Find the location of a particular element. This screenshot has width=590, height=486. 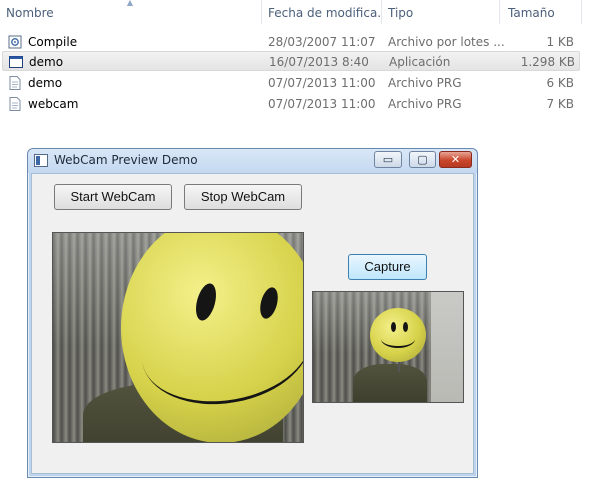

file-size: 1 KB is located at coordinates (560, 42).